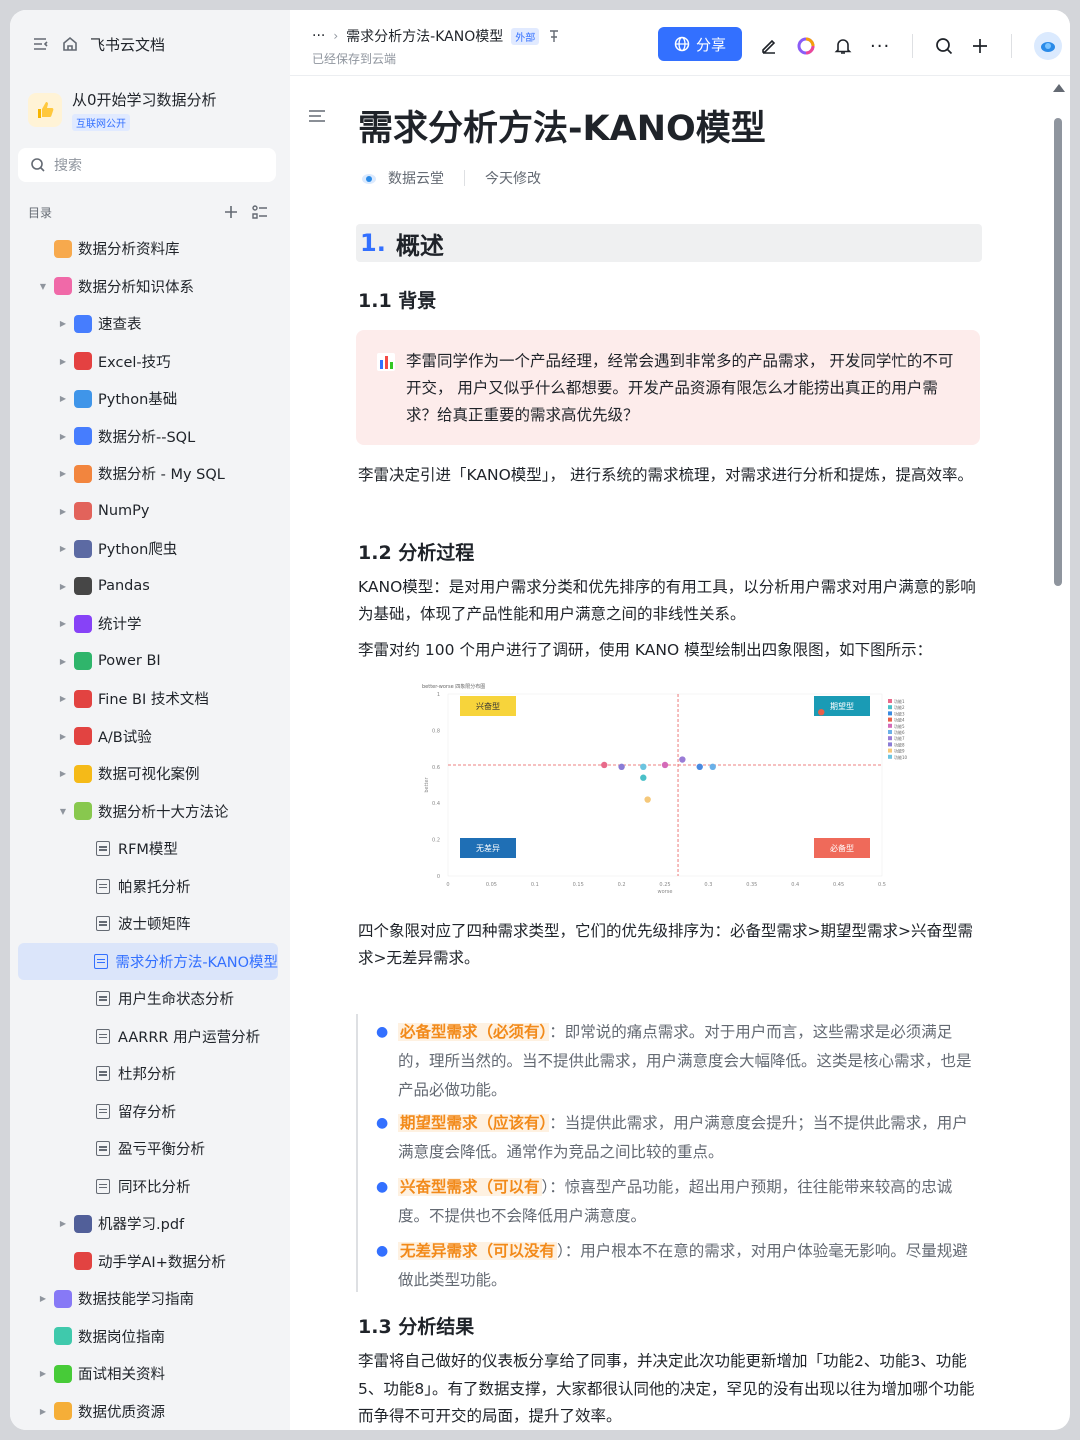 The height and width of the screenshot is (1440, 1080). I want to click on legend-swatch, so click(890, 738).